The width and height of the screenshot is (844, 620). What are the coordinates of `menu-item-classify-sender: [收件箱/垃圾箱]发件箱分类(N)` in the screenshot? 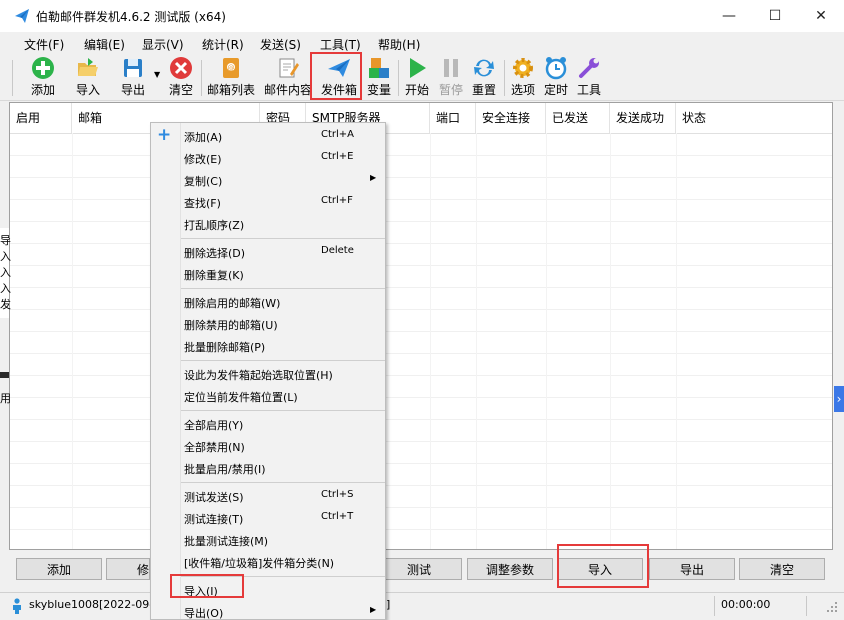 It's located at (268, 562).